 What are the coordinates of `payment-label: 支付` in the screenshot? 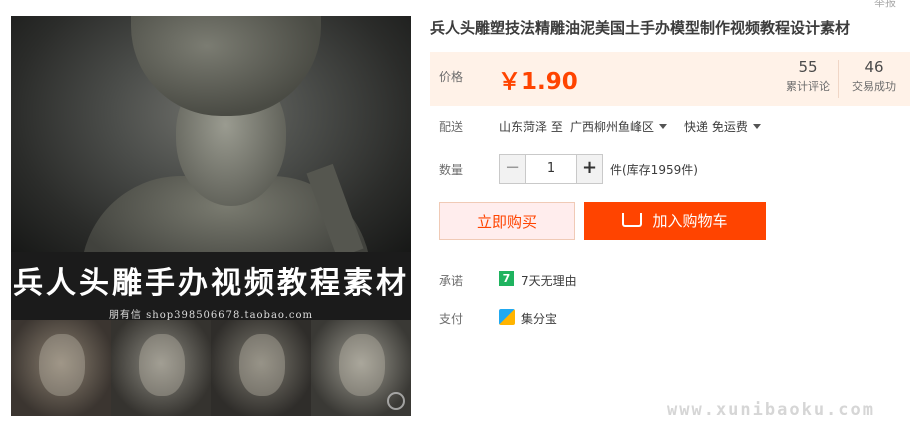 It's located at (451, 319).